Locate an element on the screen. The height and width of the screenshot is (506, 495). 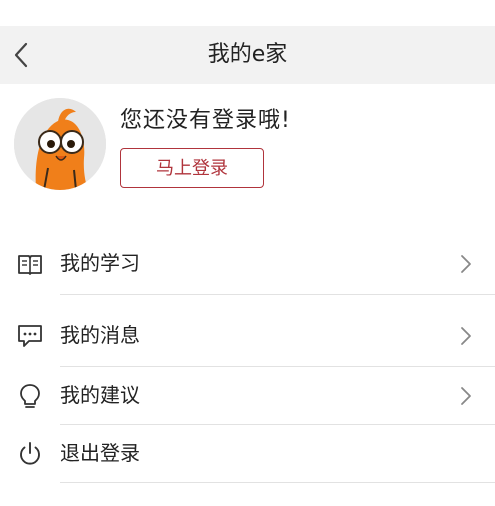
login-button: 马上登录 is located at coordinates (192, 168).